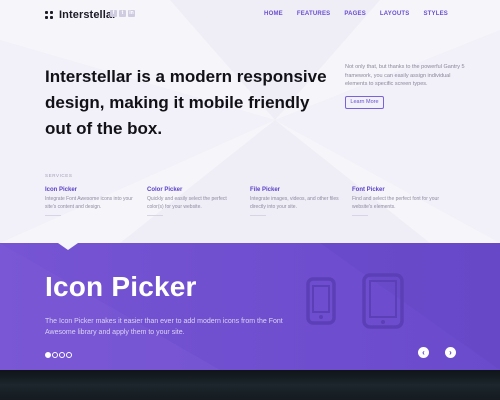 Image resolution: width=500 pixels, height=400 pixels. What do you see at coordinates (435, 14) in the screenshot?
I see `nav-styles: STYLES` at bounding box center [435, 14].